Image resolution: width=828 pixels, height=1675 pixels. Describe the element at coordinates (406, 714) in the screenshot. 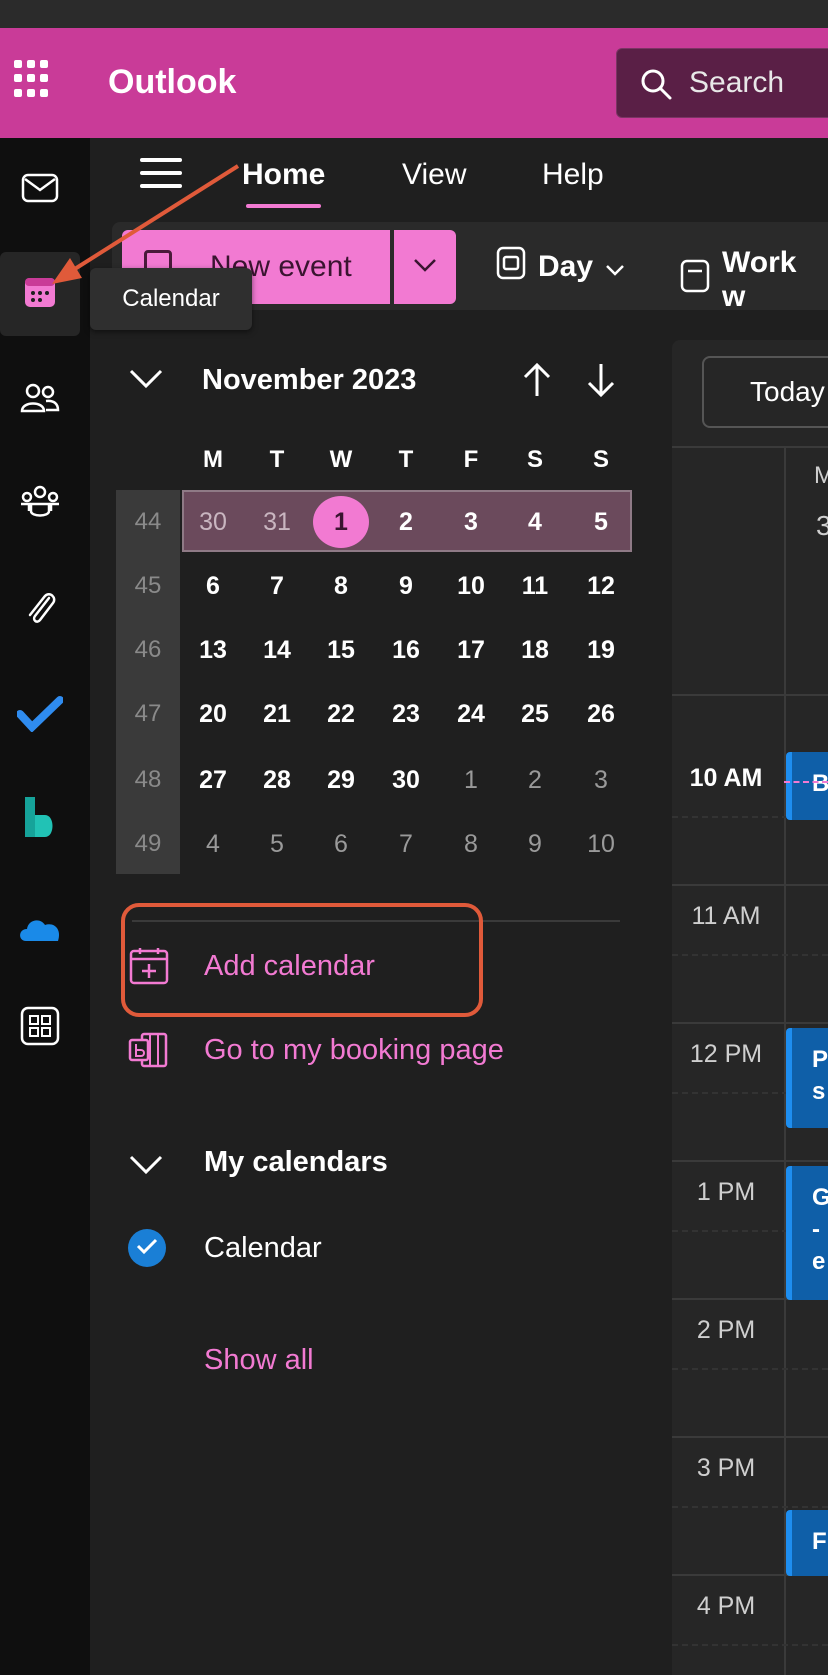

I see `calendar-day: 23` at that location.